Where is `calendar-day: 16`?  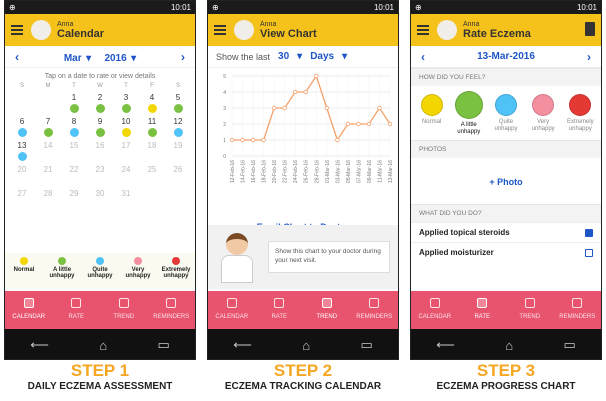 calendar-day: 16 is located at coordinates (100, 153).